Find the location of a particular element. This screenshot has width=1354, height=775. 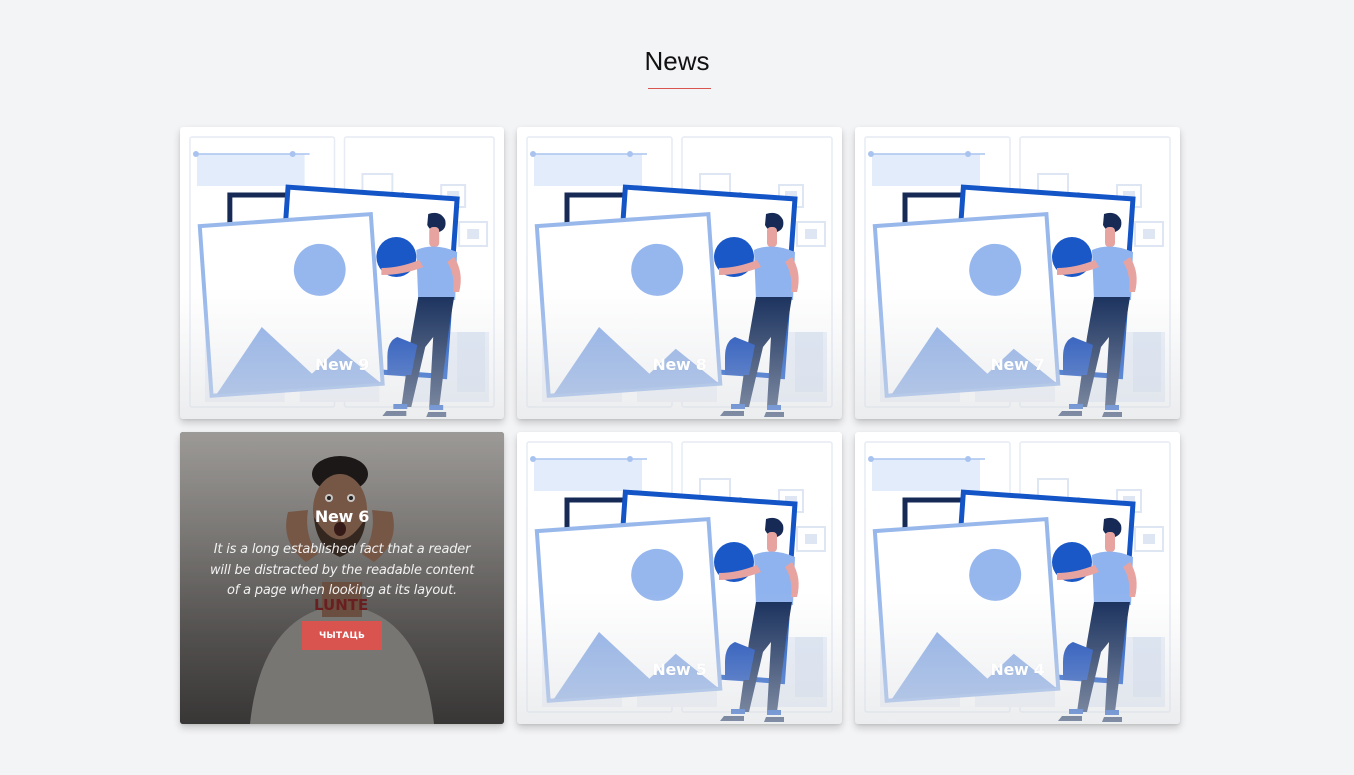

read-button: ЧЫТАЦЬ is located at coordinates (342, 635).